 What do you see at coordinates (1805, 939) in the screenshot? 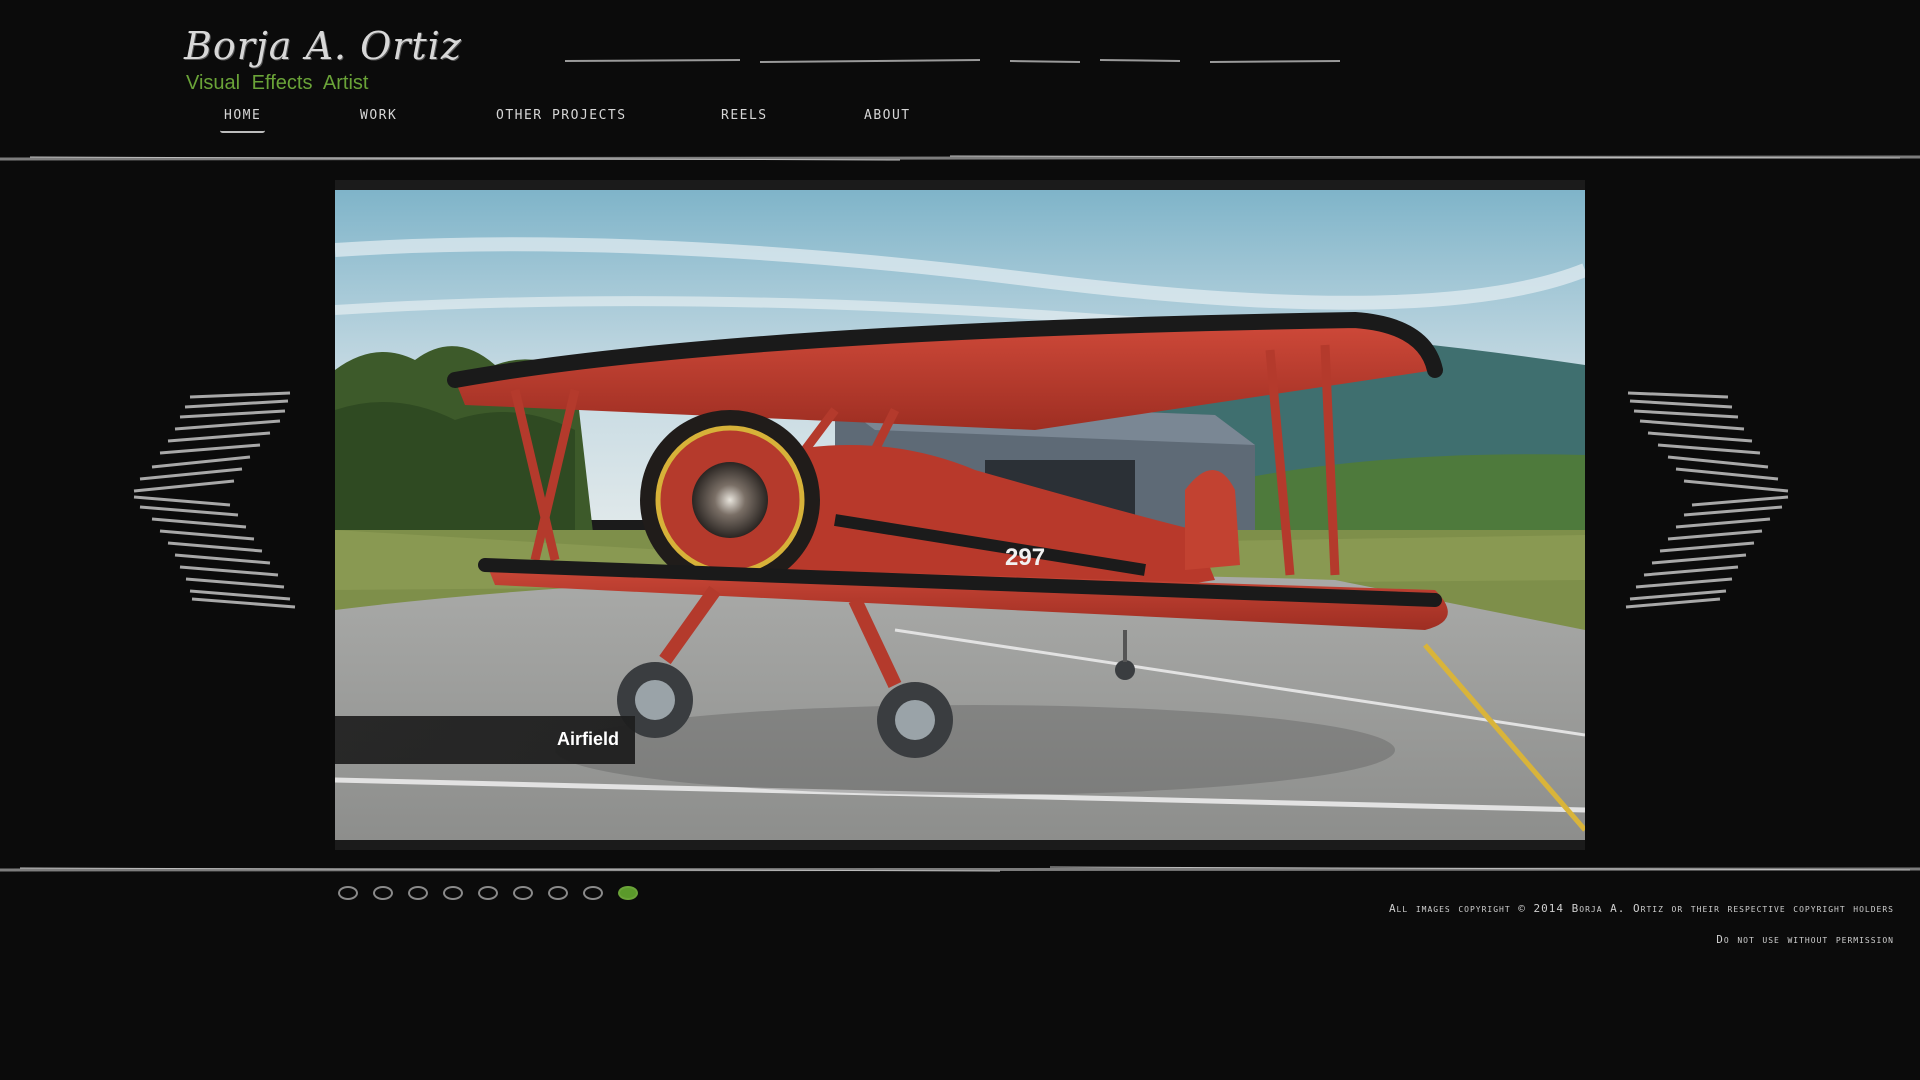
I see `footer-notice: Do not use without permission` at bounding box center [1805, 939].